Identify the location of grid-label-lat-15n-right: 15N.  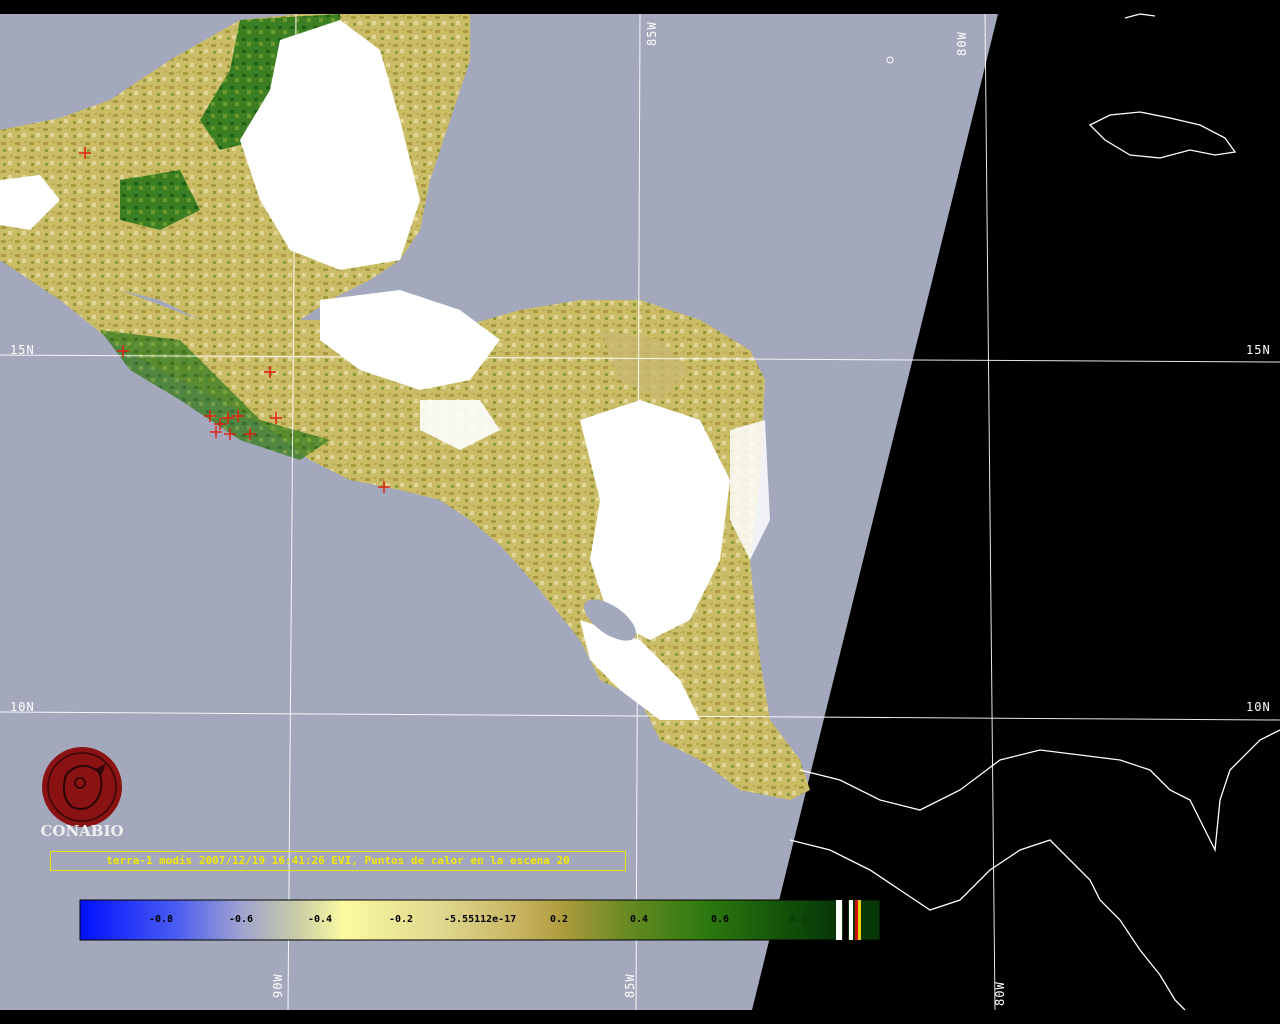
(1258, 350).